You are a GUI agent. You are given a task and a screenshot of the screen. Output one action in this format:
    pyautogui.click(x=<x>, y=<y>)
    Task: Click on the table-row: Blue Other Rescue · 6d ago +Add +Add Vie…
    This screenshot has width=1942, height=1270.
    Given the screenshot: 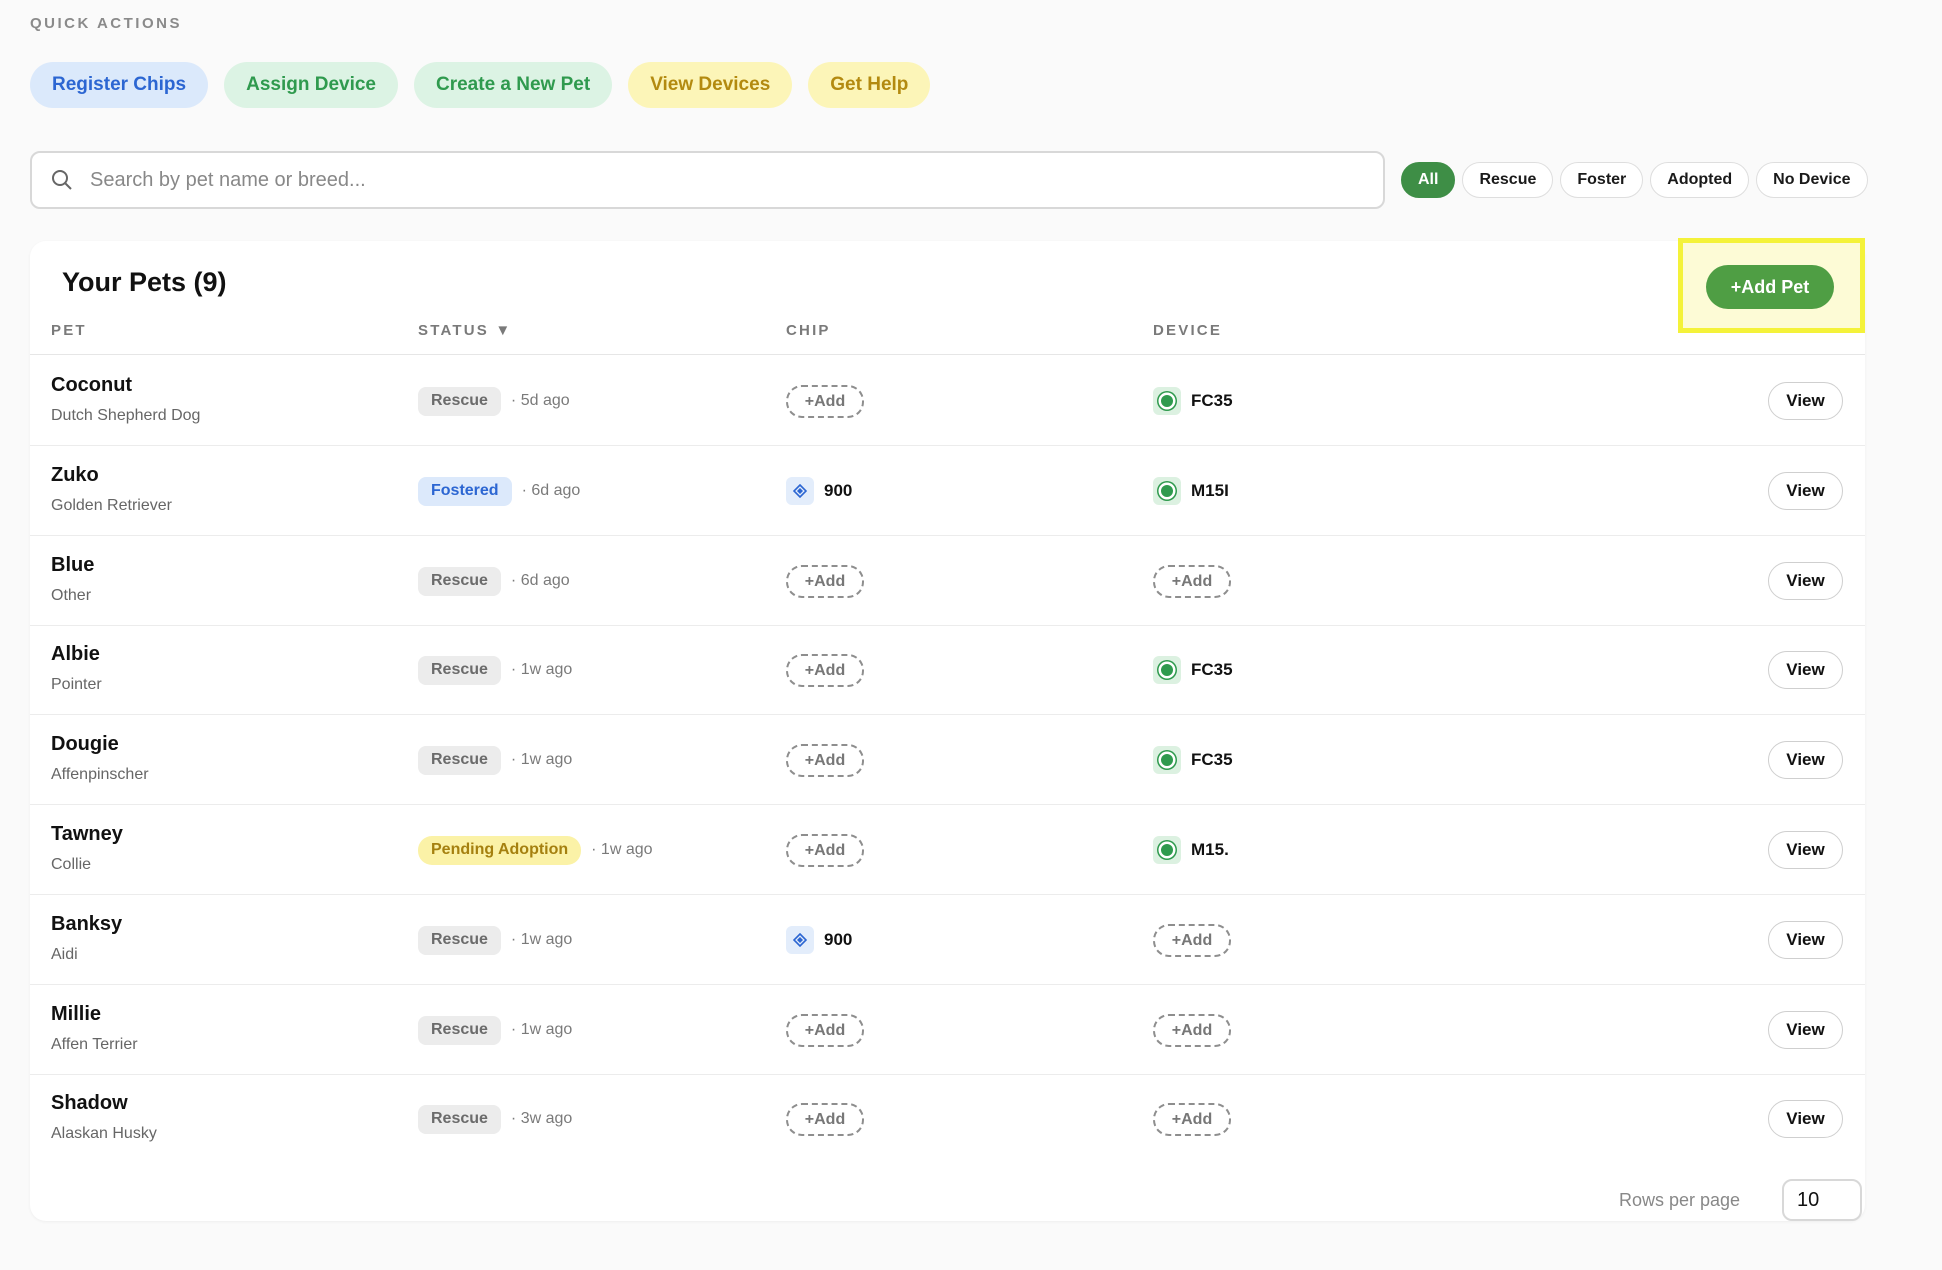 What is the action you would take?
    pyautogui.click(x=947, y=581)
    